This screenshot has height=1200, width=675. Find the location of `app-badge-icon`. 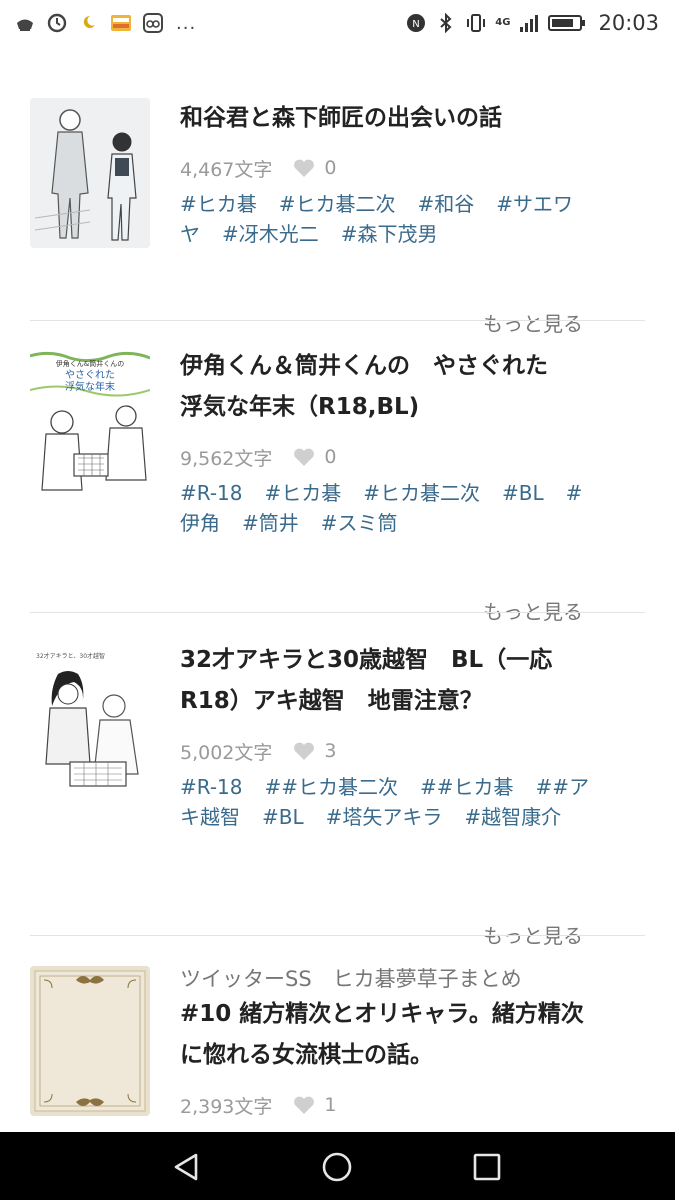

app-badge-icon is located at coordinates (121, 23).